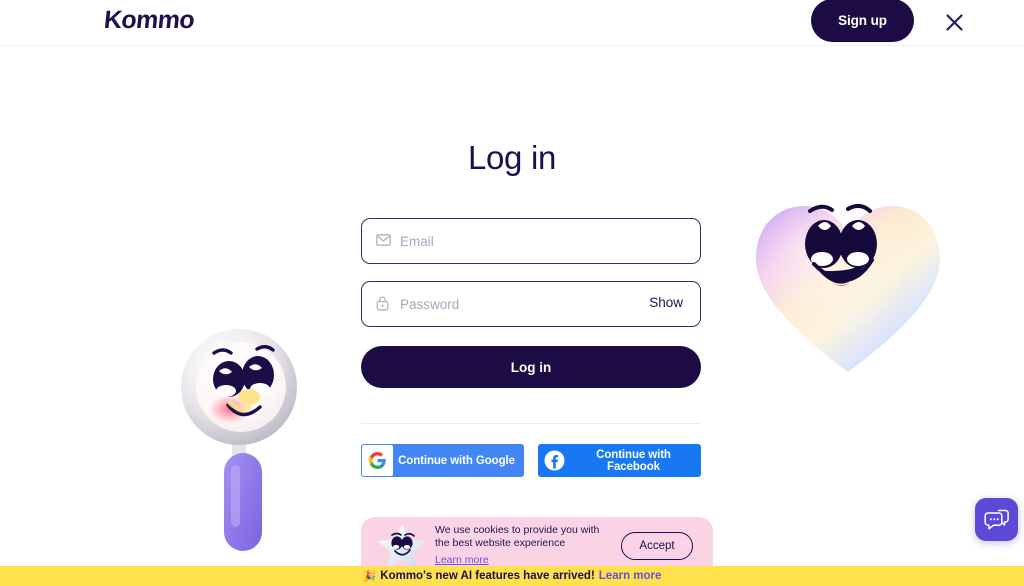 The width and height of the screenshot is (1024, 586). What do you see at coordinates (456, 460) in the screenshot?
I see `google-button-label: Continue with Google` at bounding box center [456, 460].